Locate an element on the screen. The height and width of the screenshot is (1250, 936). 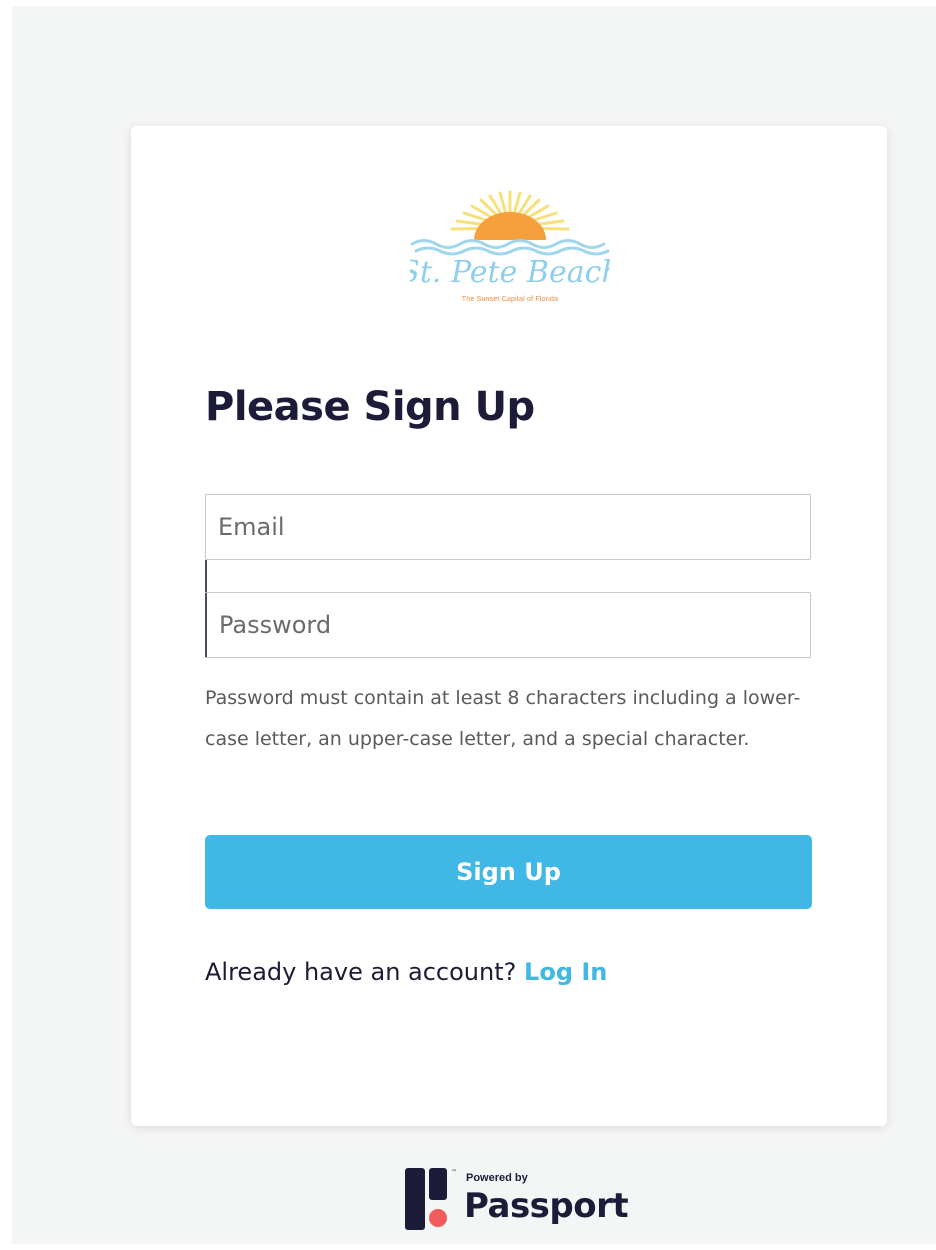
email-field is located at coordinates (508, 527).